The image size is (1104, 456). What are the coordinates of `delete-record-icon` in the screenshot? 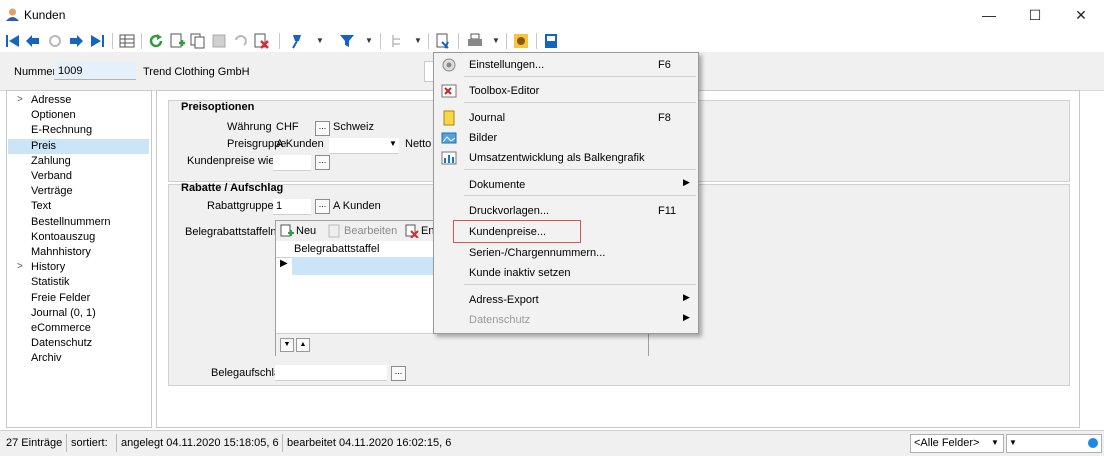 It's located at (261, 41).